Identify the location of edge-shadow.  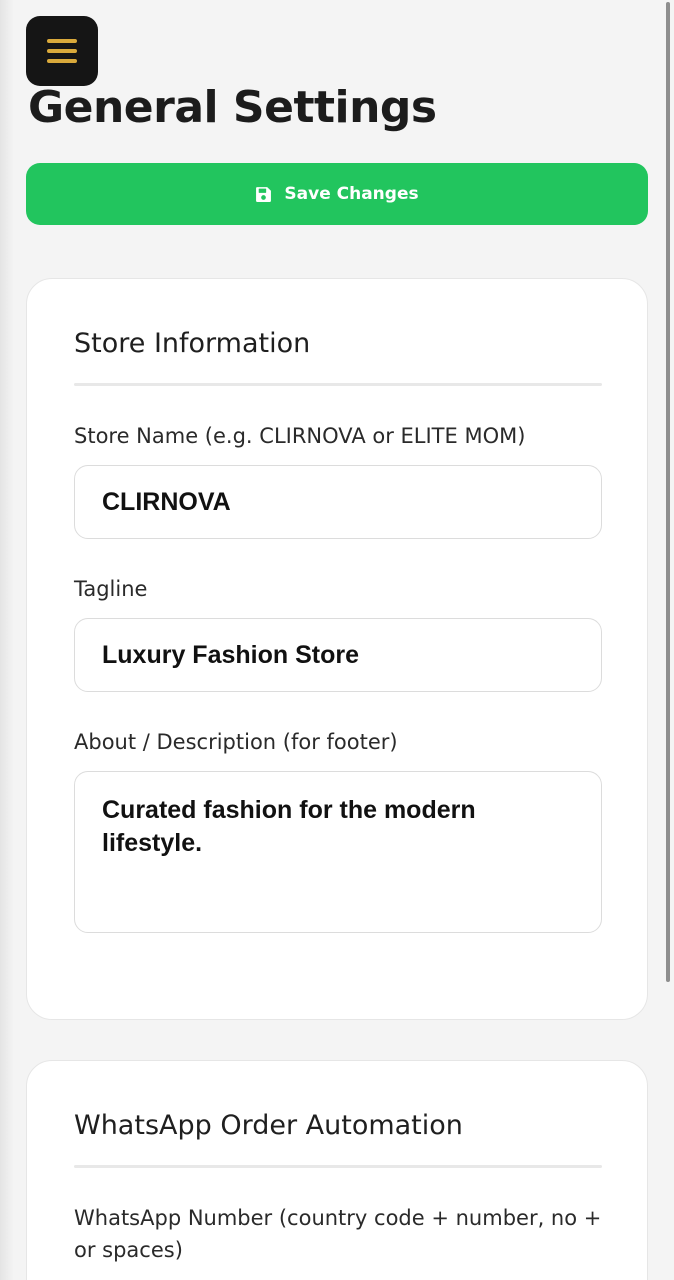
(7, 640).